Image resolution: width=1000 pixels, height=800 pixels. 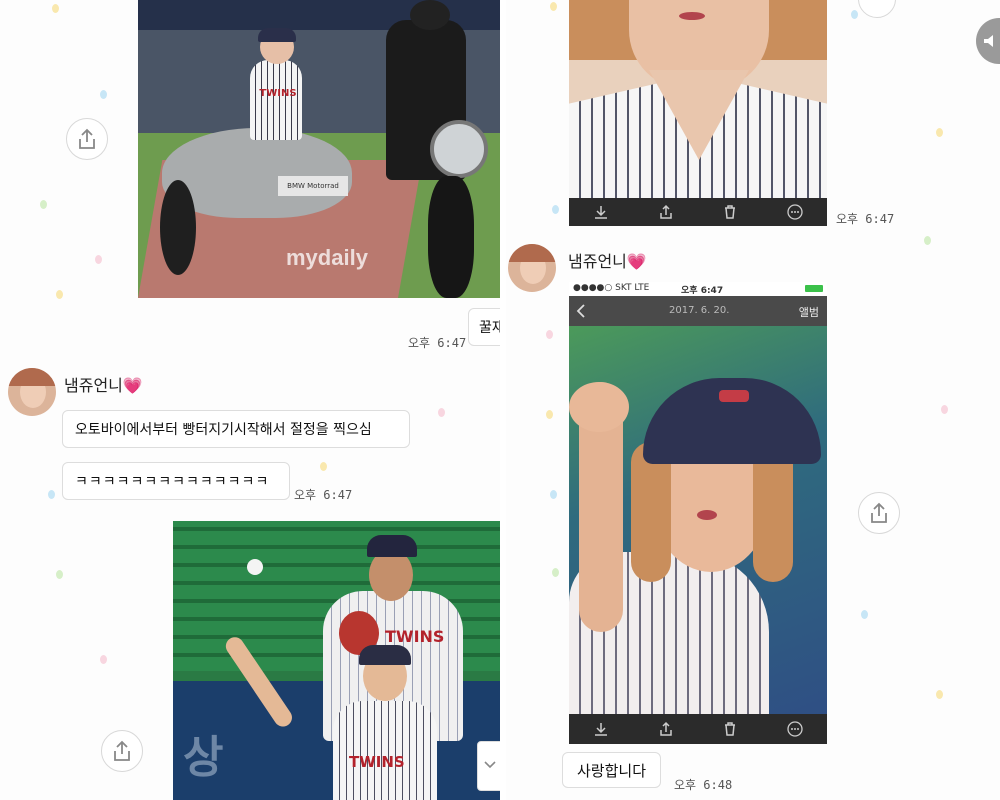 What do you see at coordinates (255, 567) in the screenshot?
I see `baseball` at bounding box center [255, 567].